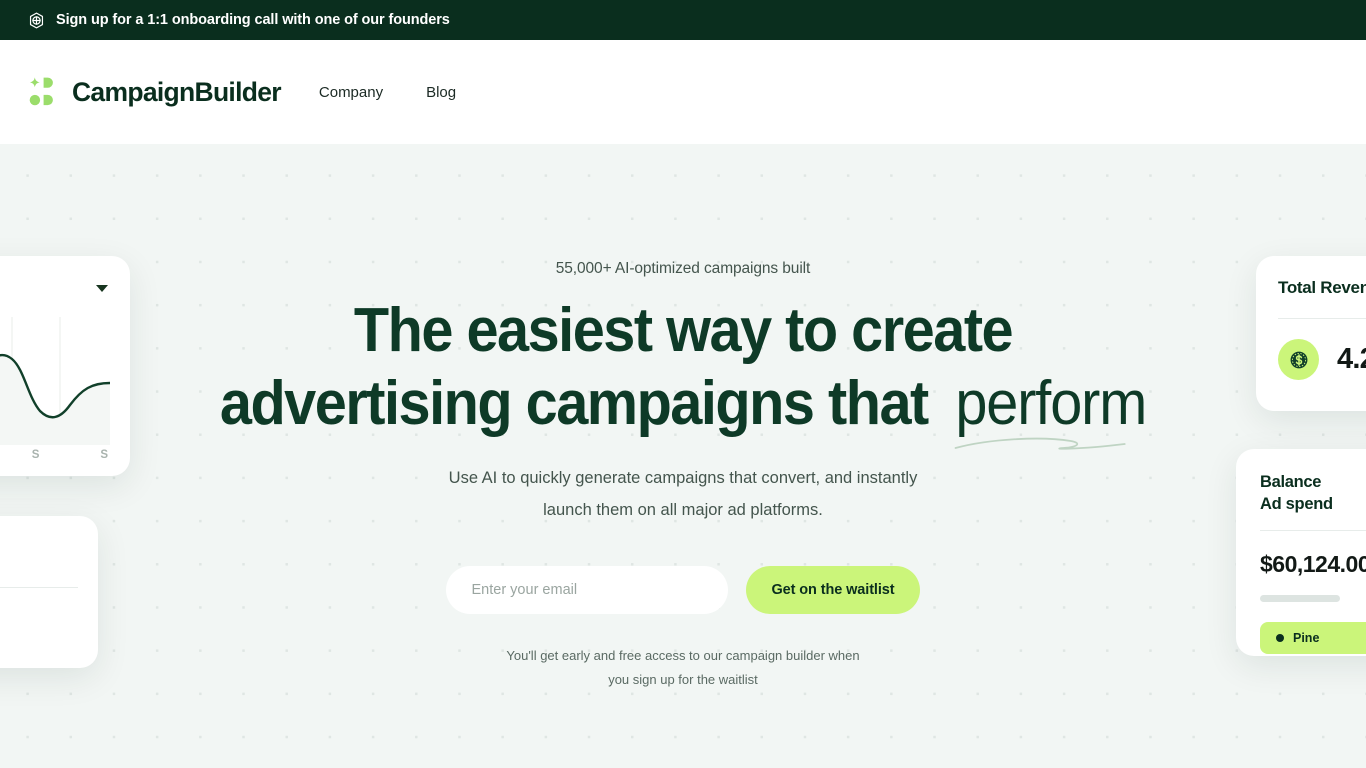 This screenshot has height=768, width=1366. Describe the element at coordinates (1040, 443) in the screenshot. I see `underline-swoosh-icon` at that location.